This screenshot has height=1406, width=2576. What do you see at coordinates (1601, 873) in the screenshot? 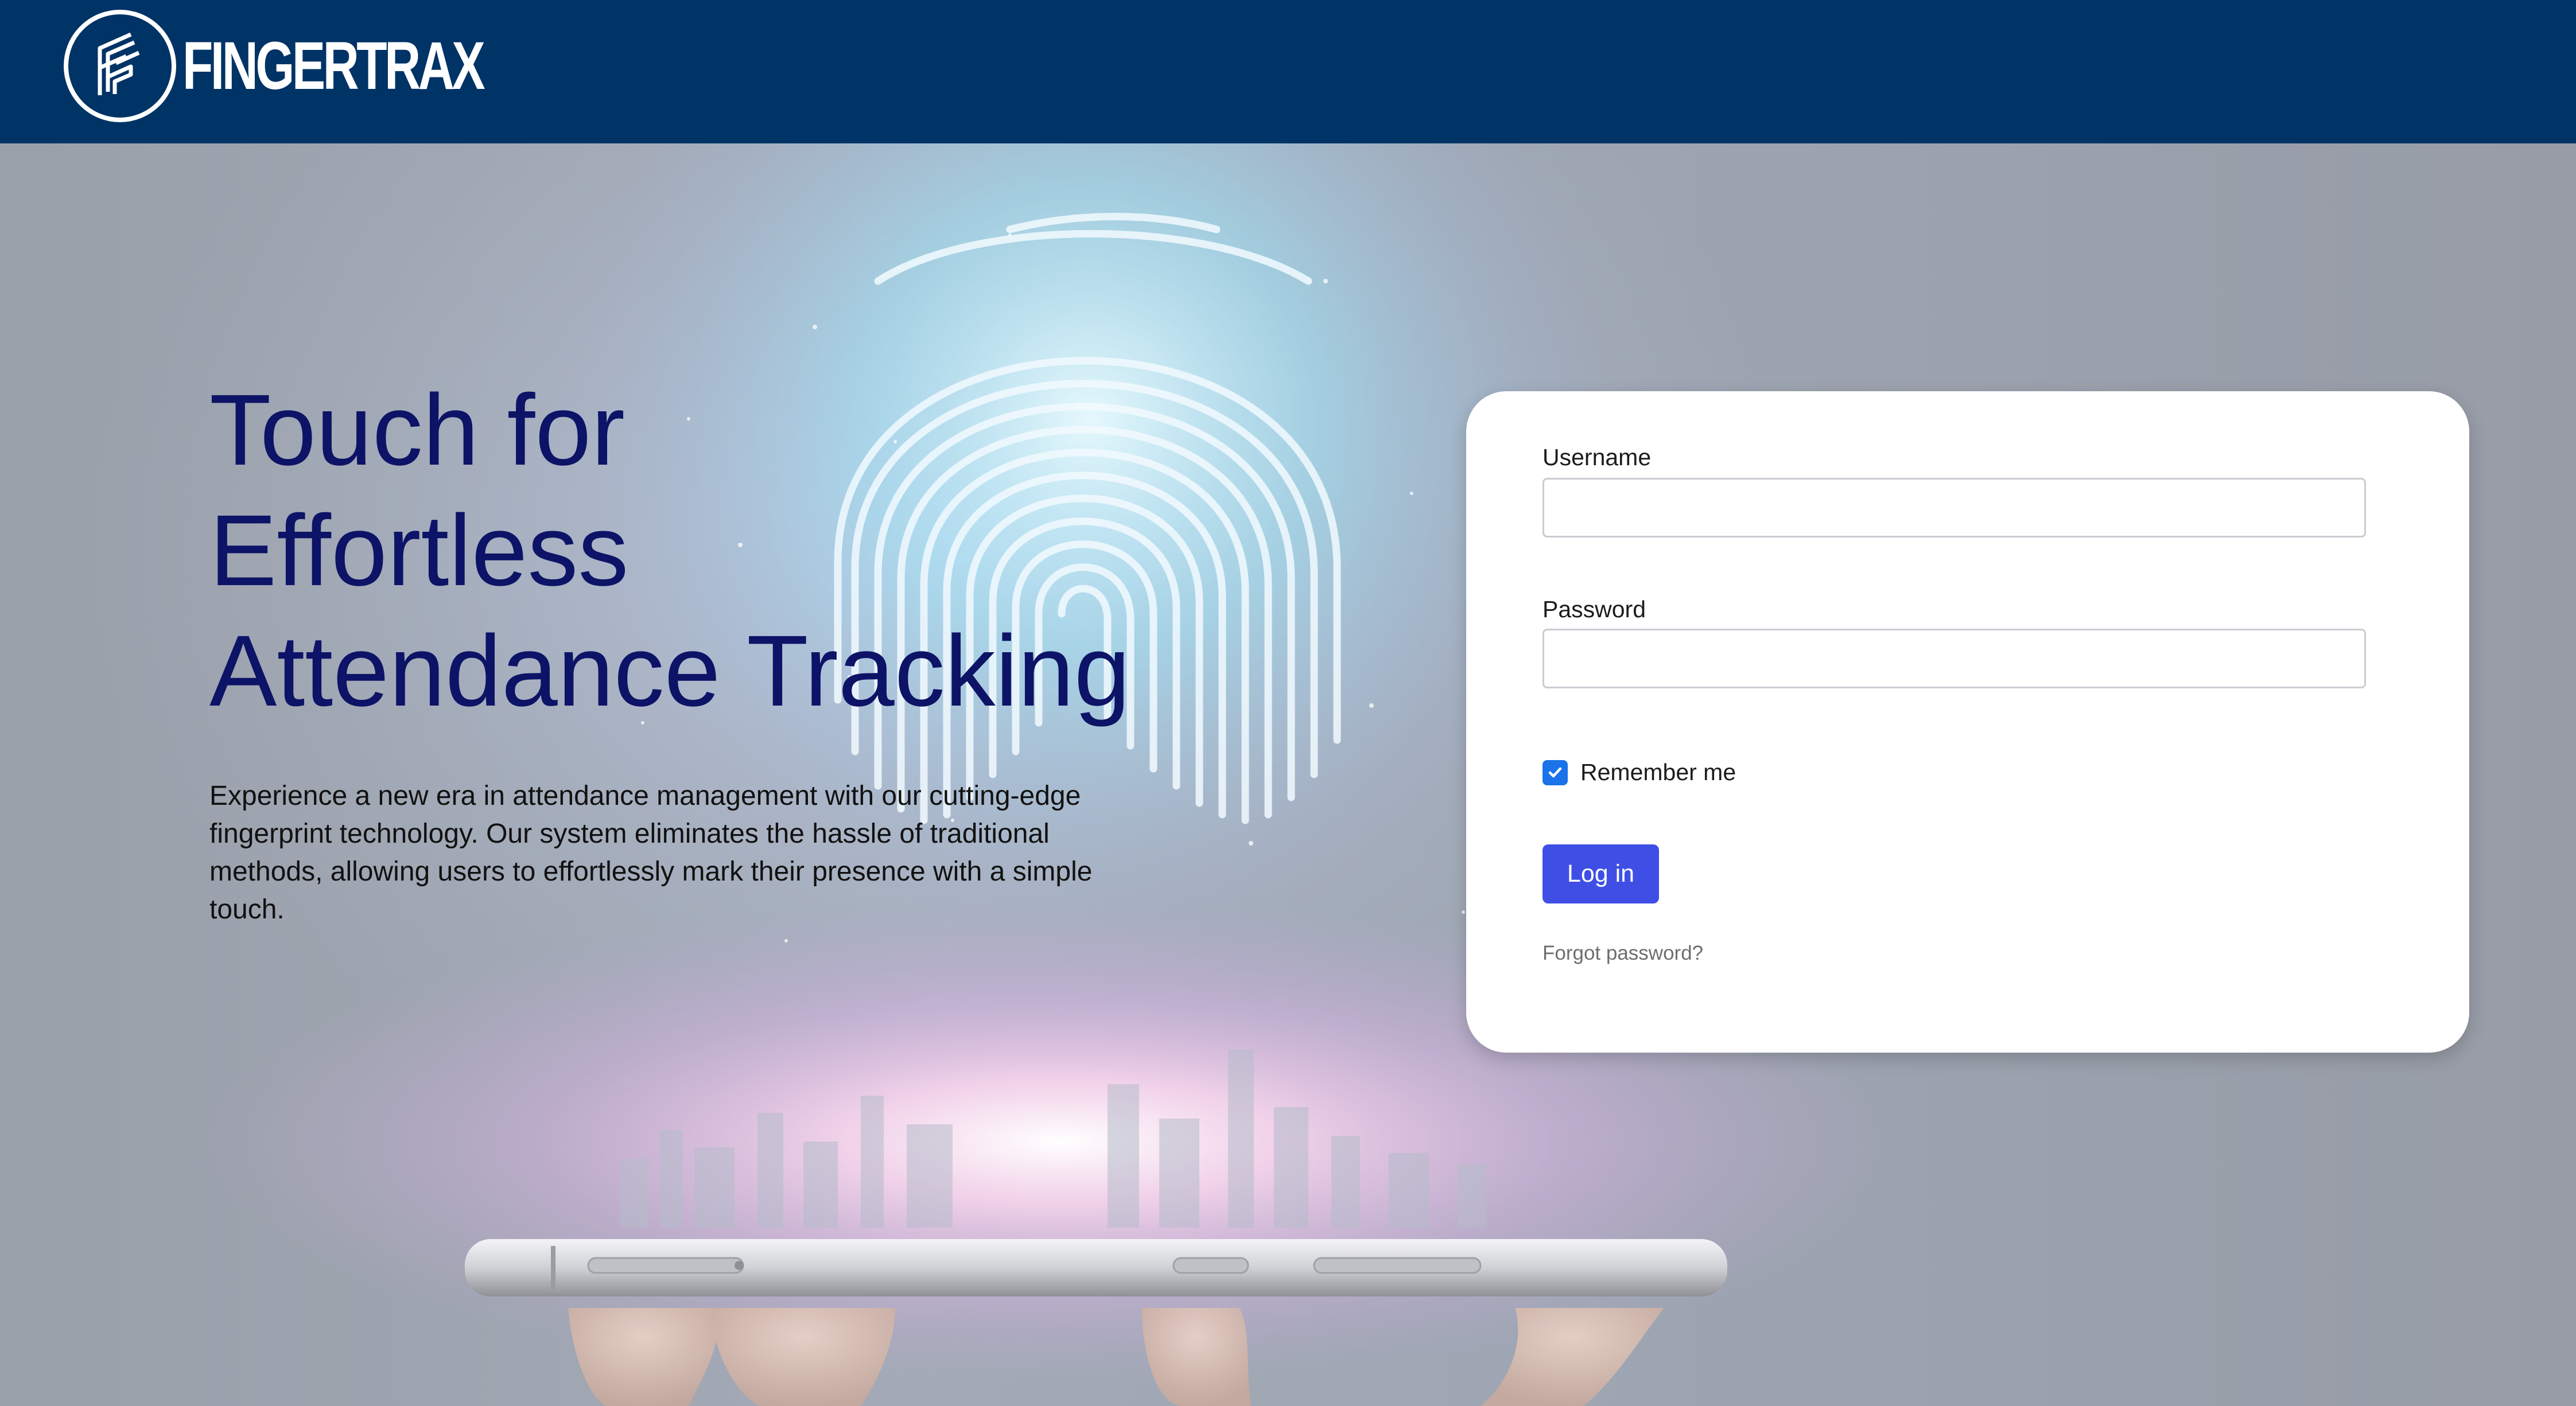
I see `login-button: Log in` at bounding box center [1601, 873].